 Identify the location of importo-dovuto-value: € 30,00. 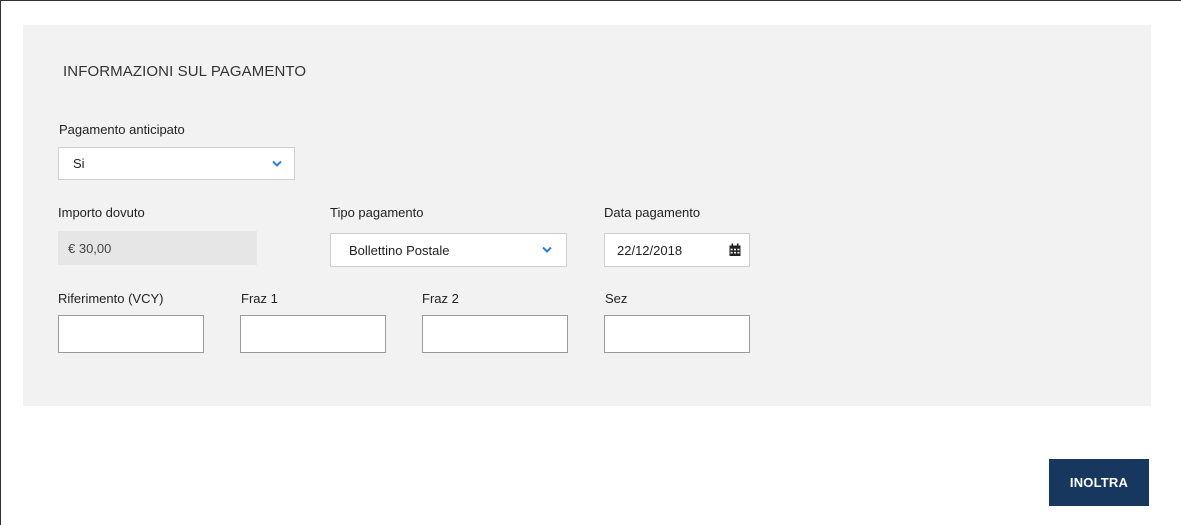
(157, 248).